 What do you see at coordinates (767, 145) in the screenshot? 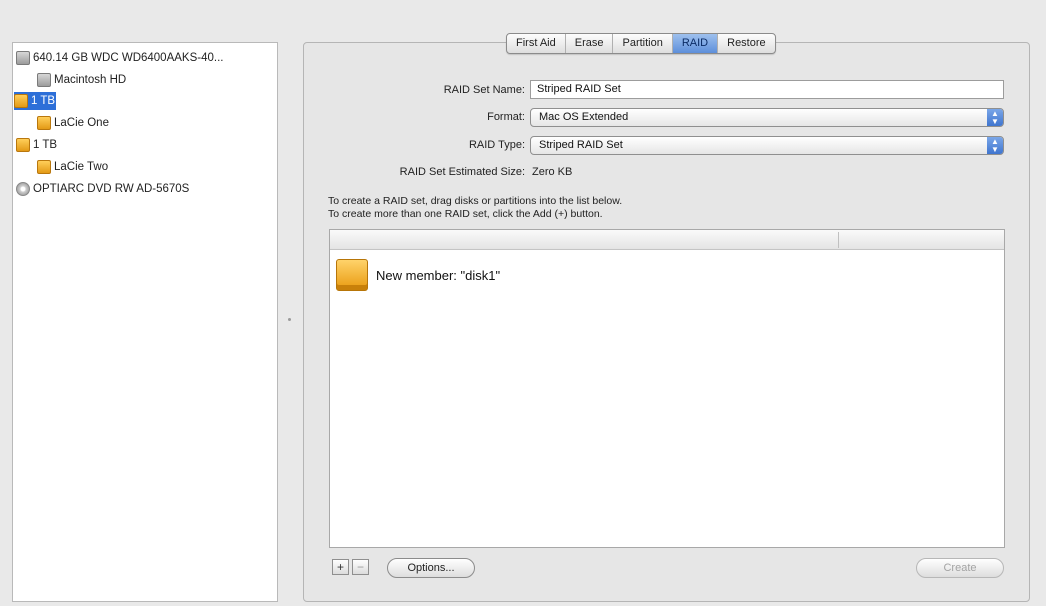
I see `raid-type-popup: Striped RAID Set ▲ ▼` at bounding box center [767, 145].